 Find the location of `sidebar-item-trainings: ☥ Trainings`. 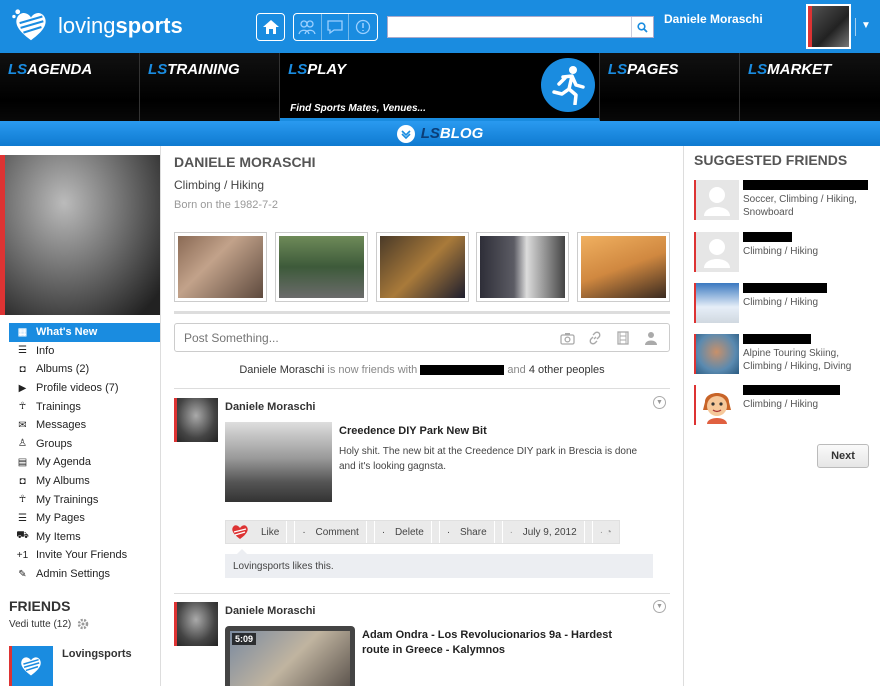

sidebar-item-trainings: ☥ Trainings is located at coordinates (84, 406).